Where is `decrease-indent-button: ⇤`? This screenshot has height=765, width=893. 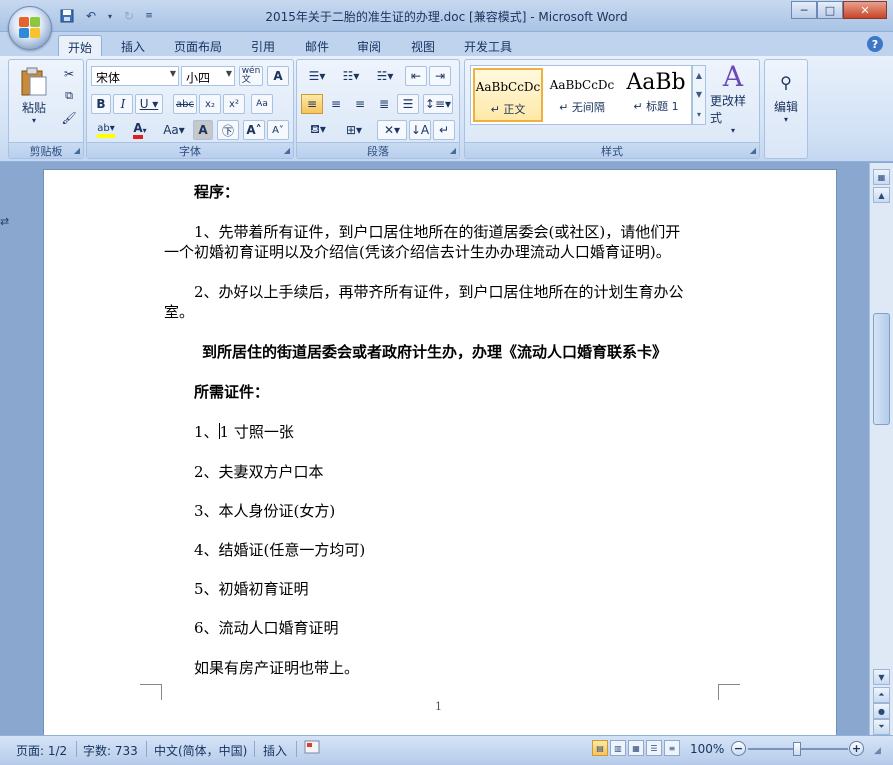
decrease-indent-button: ⇤ is located at coordinates (416, 76).